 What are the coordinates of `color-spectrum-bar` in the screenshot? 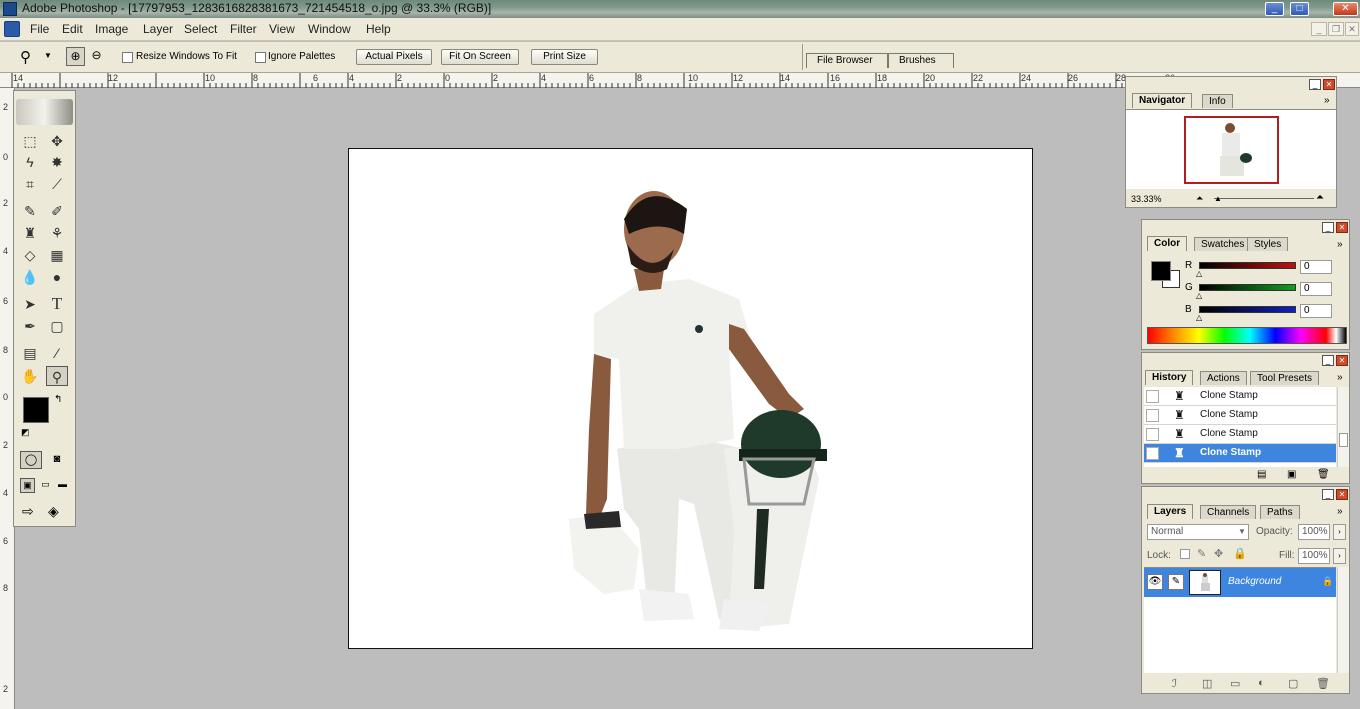 It's located at (1247, 335).